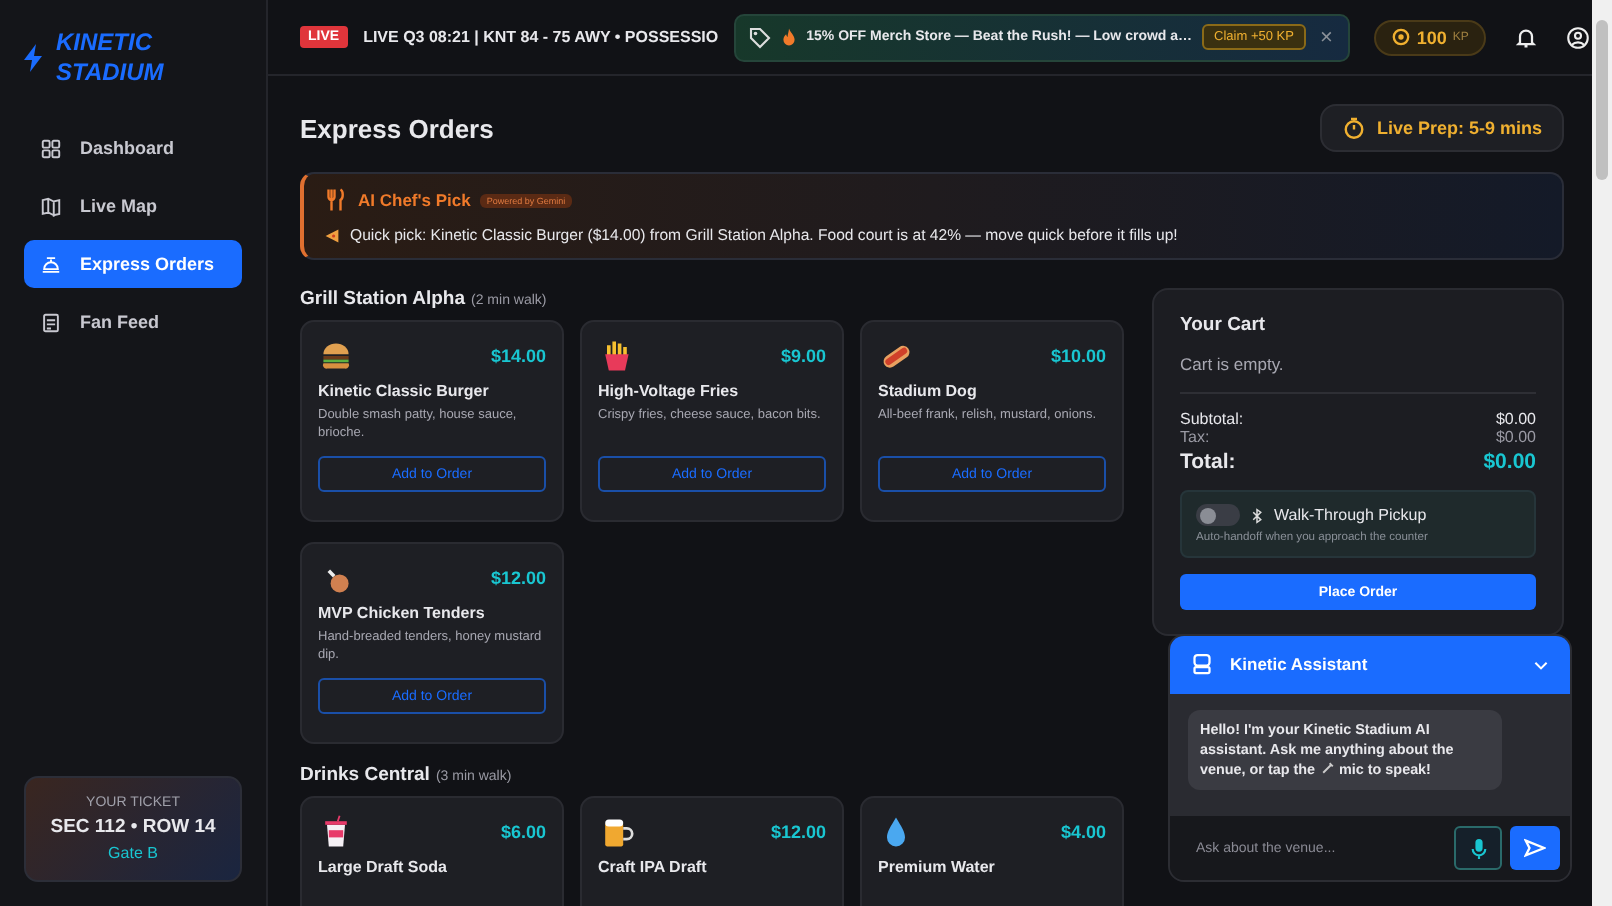  What do you see at coordinates (365, 775) in the screenshot?
I see `section-heading: Drinks Central` at bounding box center [365, 775].